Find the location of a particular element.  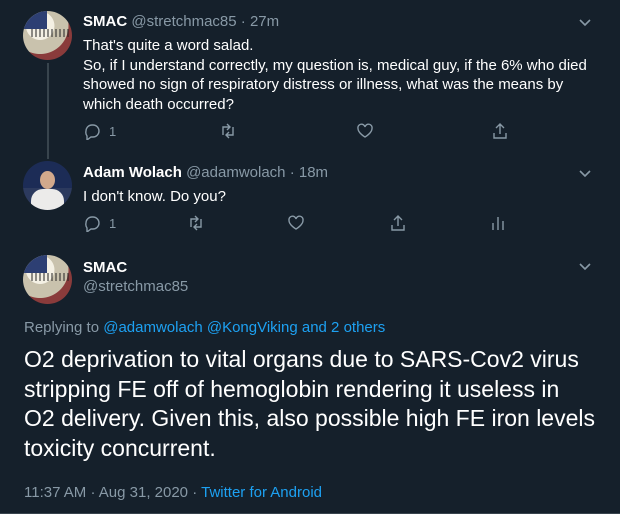

tweet-text-line: toxicity concurrent. is located at coordinates (120, 447).